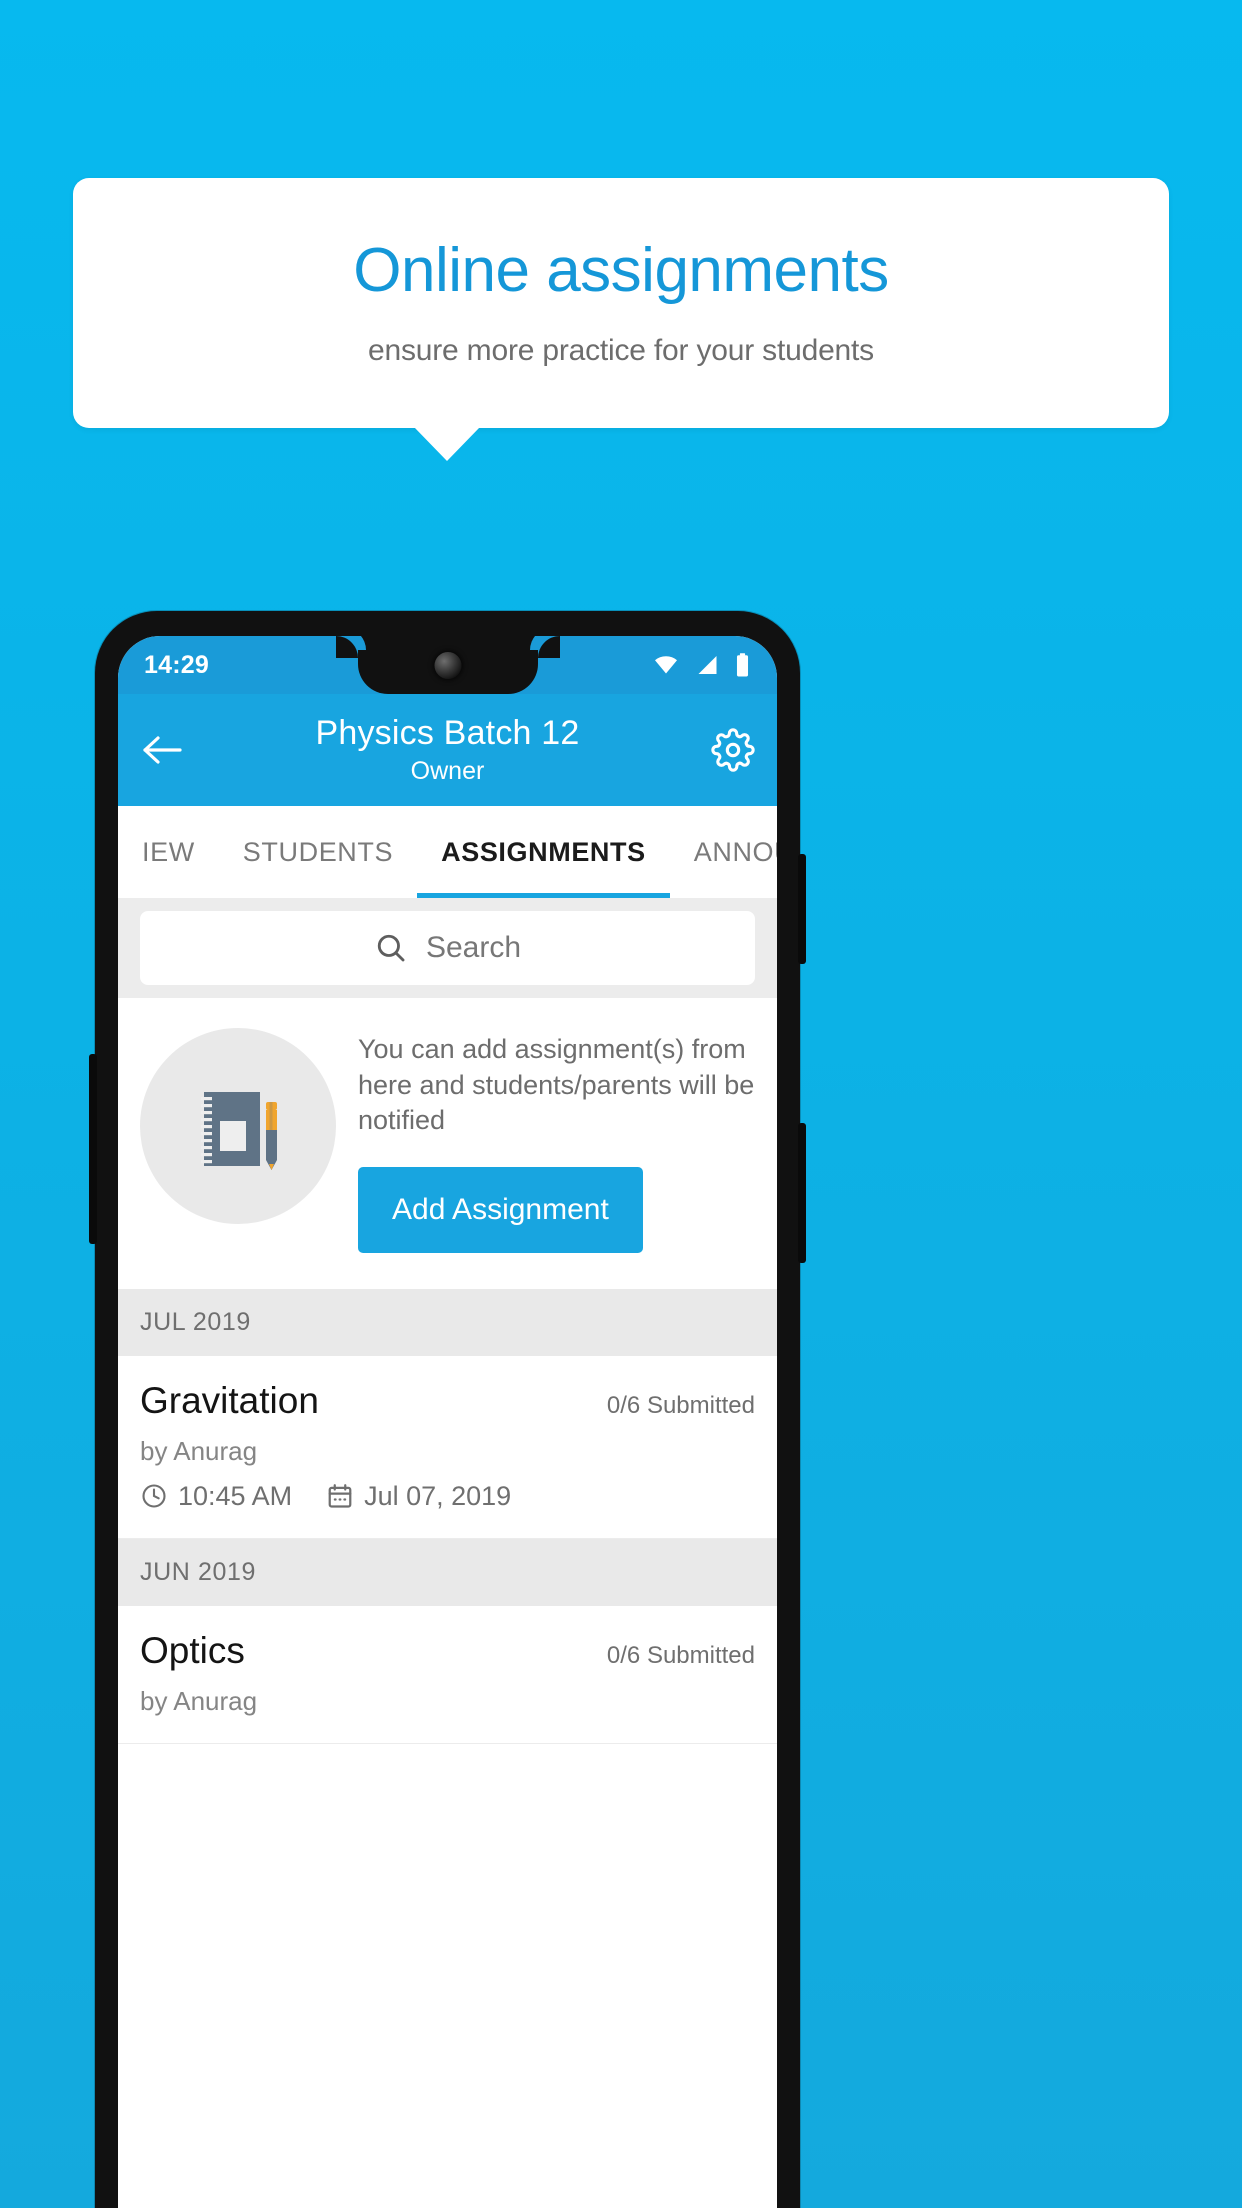  Describe the element at coordinates (707, 665) in the screenshot. I see `signal-icon` at that location.